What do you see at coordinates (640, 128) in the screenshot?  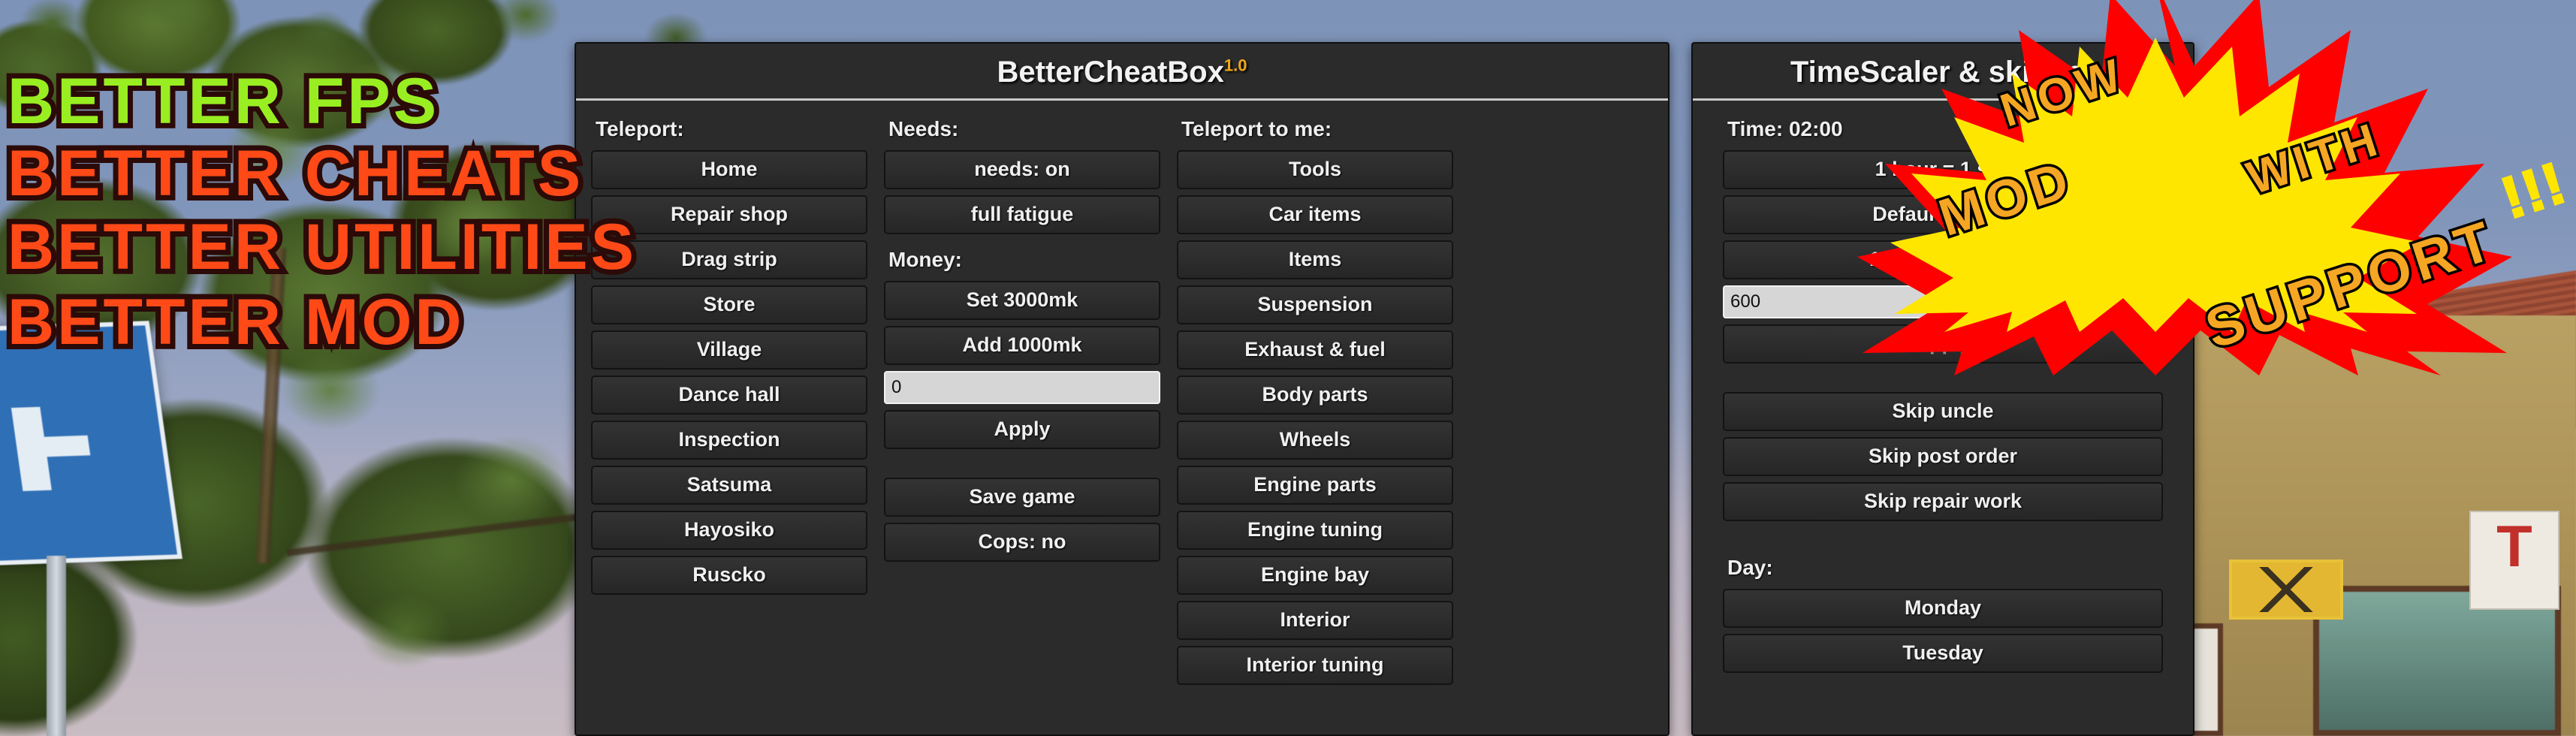 I see `teleport-header: Teleport:` at bounding box center [640, 128].